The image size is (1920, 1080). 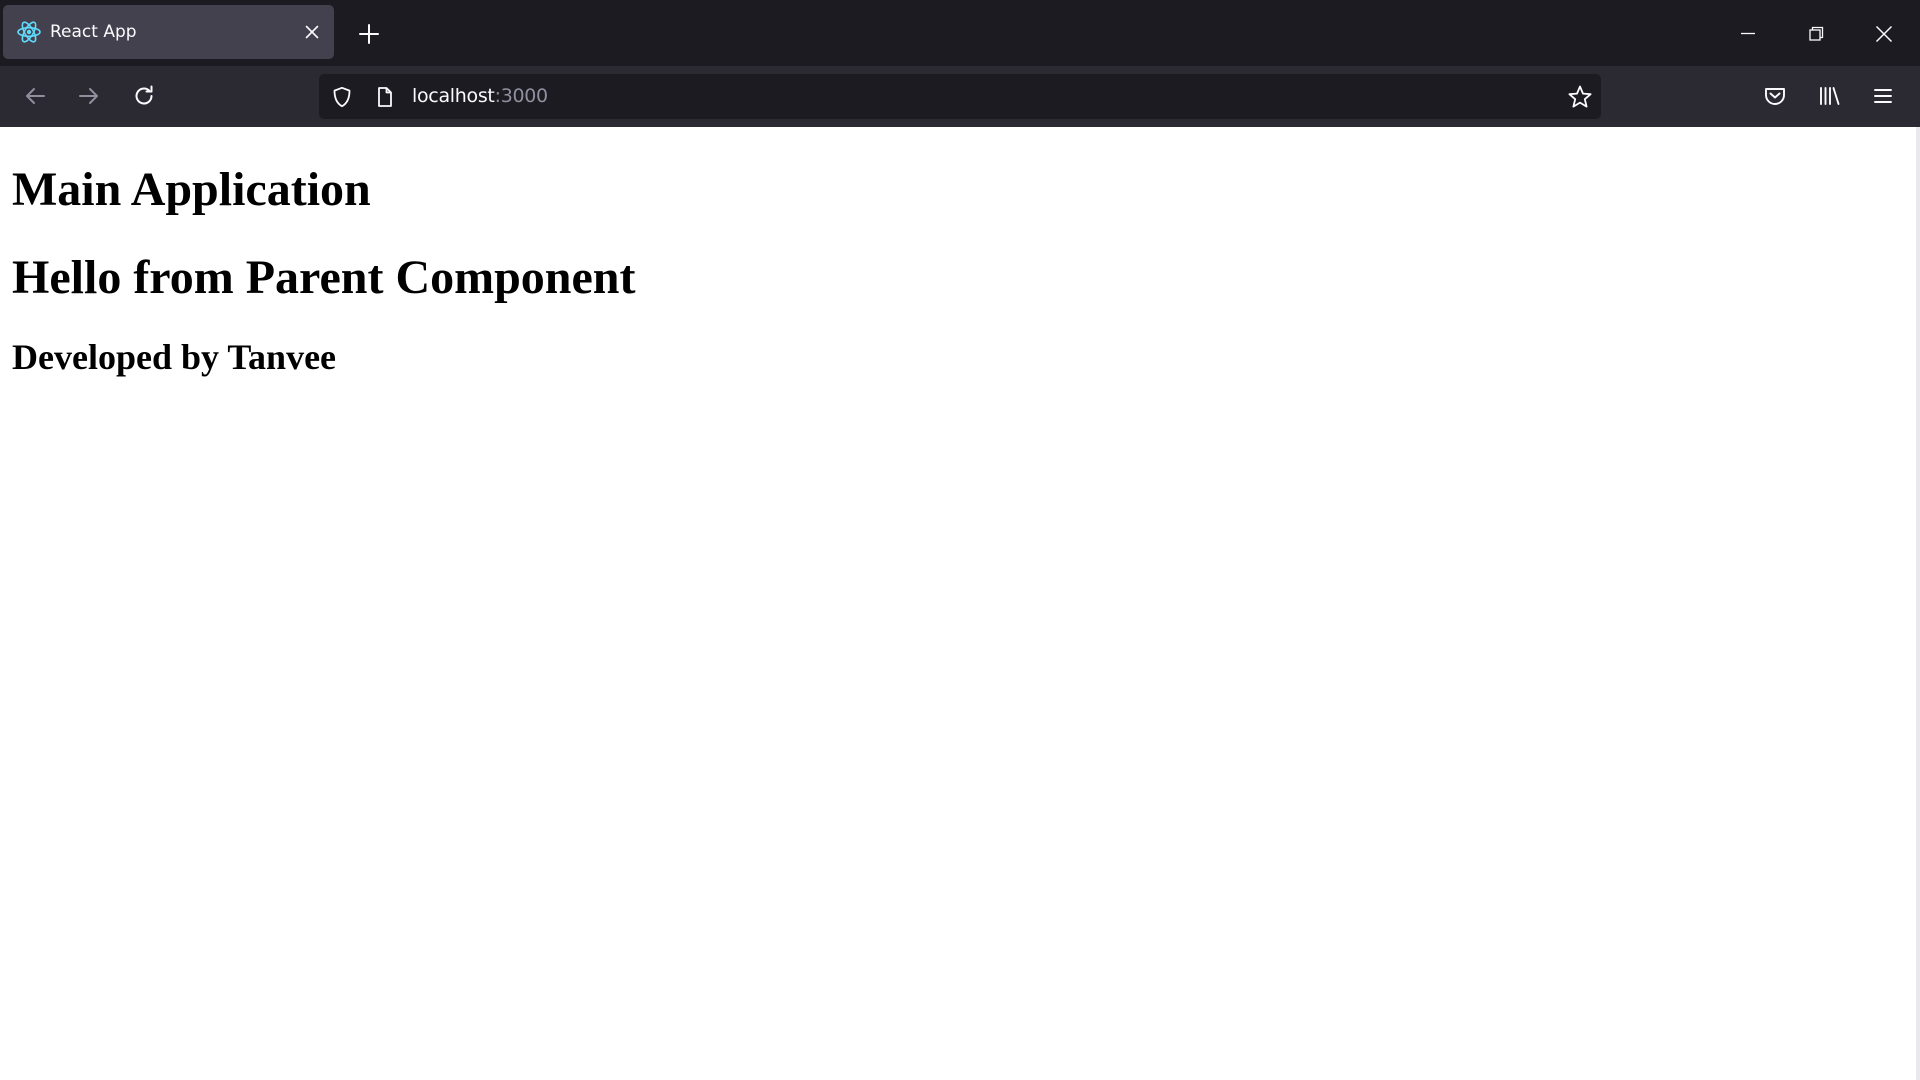 I want to click on arrow-right-icon, so click(x=89, y=96).